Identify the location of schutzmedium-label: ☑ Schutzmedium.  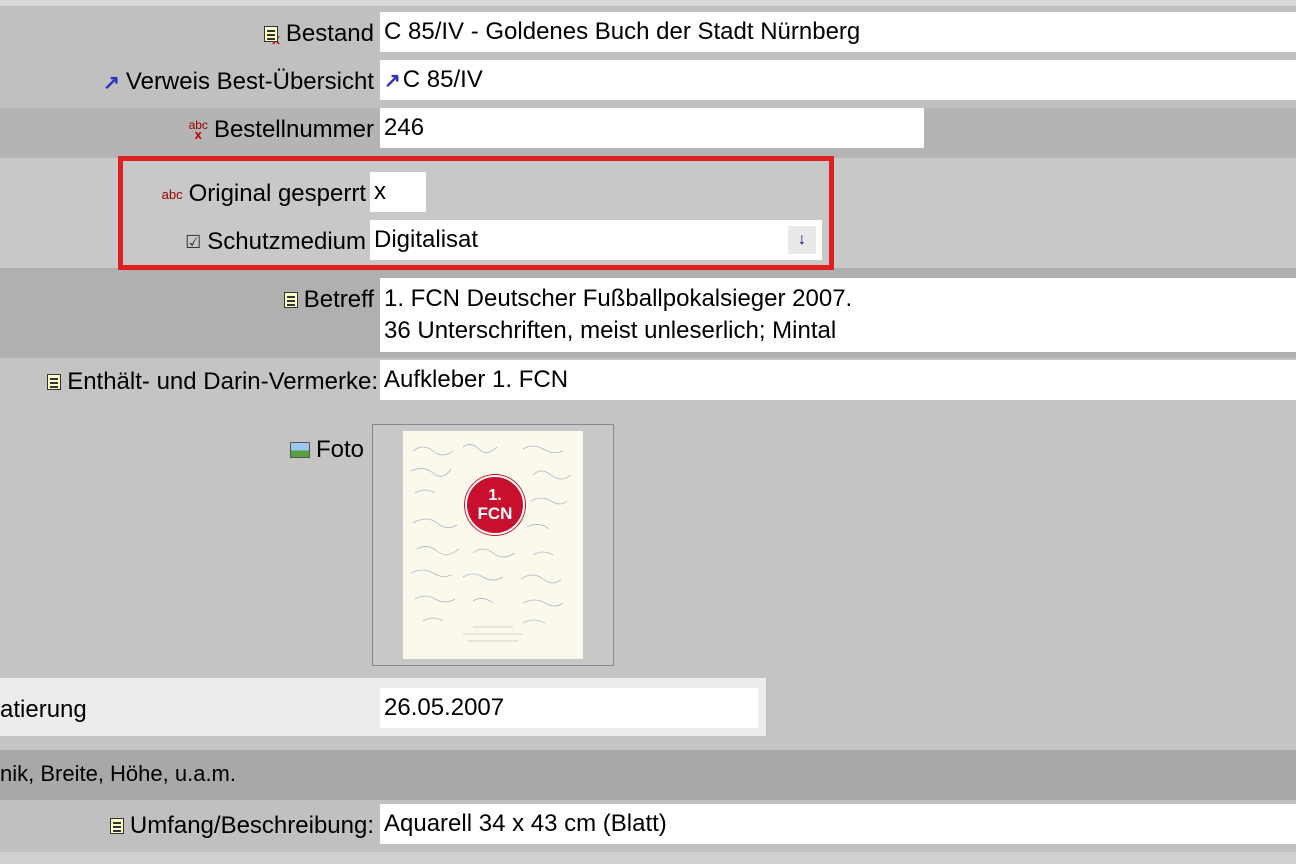
(275, 242).